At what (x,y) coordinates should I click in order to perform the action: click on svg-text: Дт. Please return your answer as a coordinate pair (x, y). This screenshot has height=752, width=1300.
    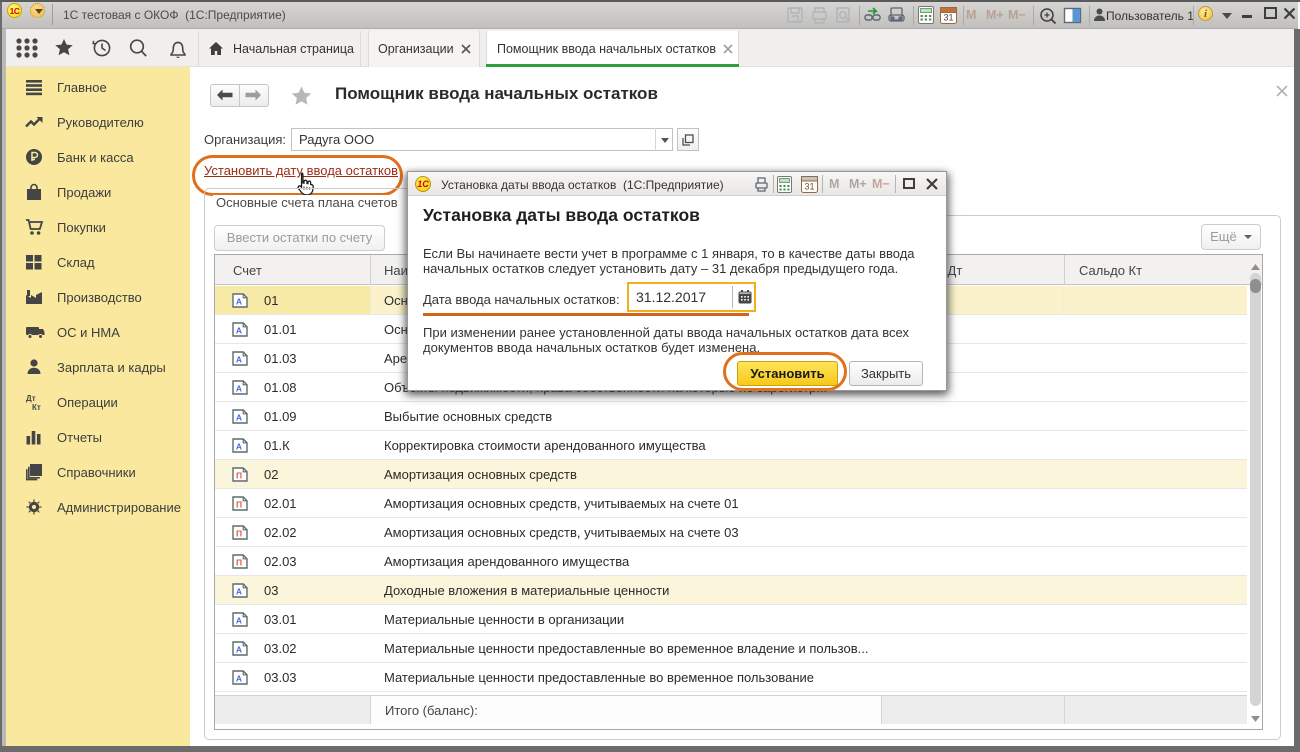
    Looking at the image, I should click on (31, 398).